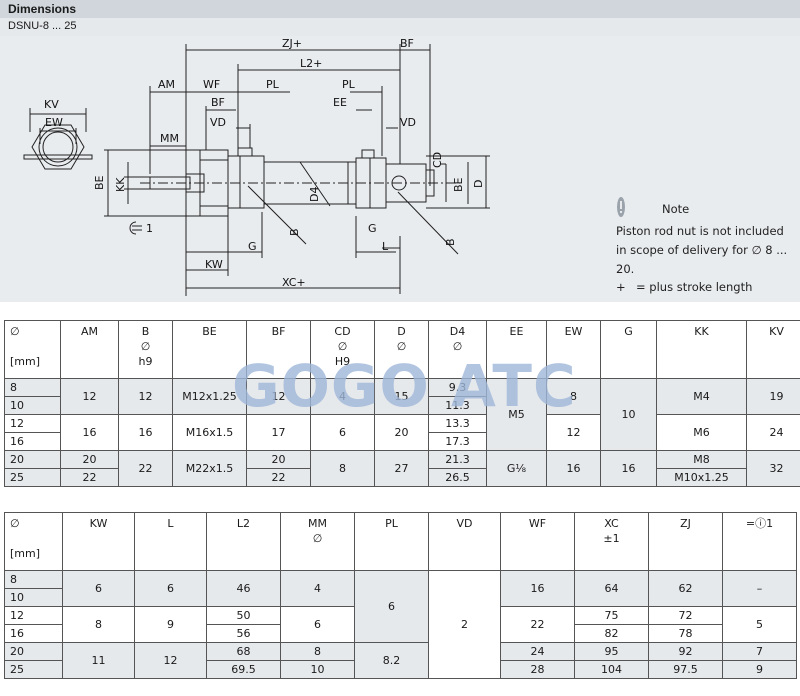  I want to click on d4-cell: 13.3, so click(457, 423).